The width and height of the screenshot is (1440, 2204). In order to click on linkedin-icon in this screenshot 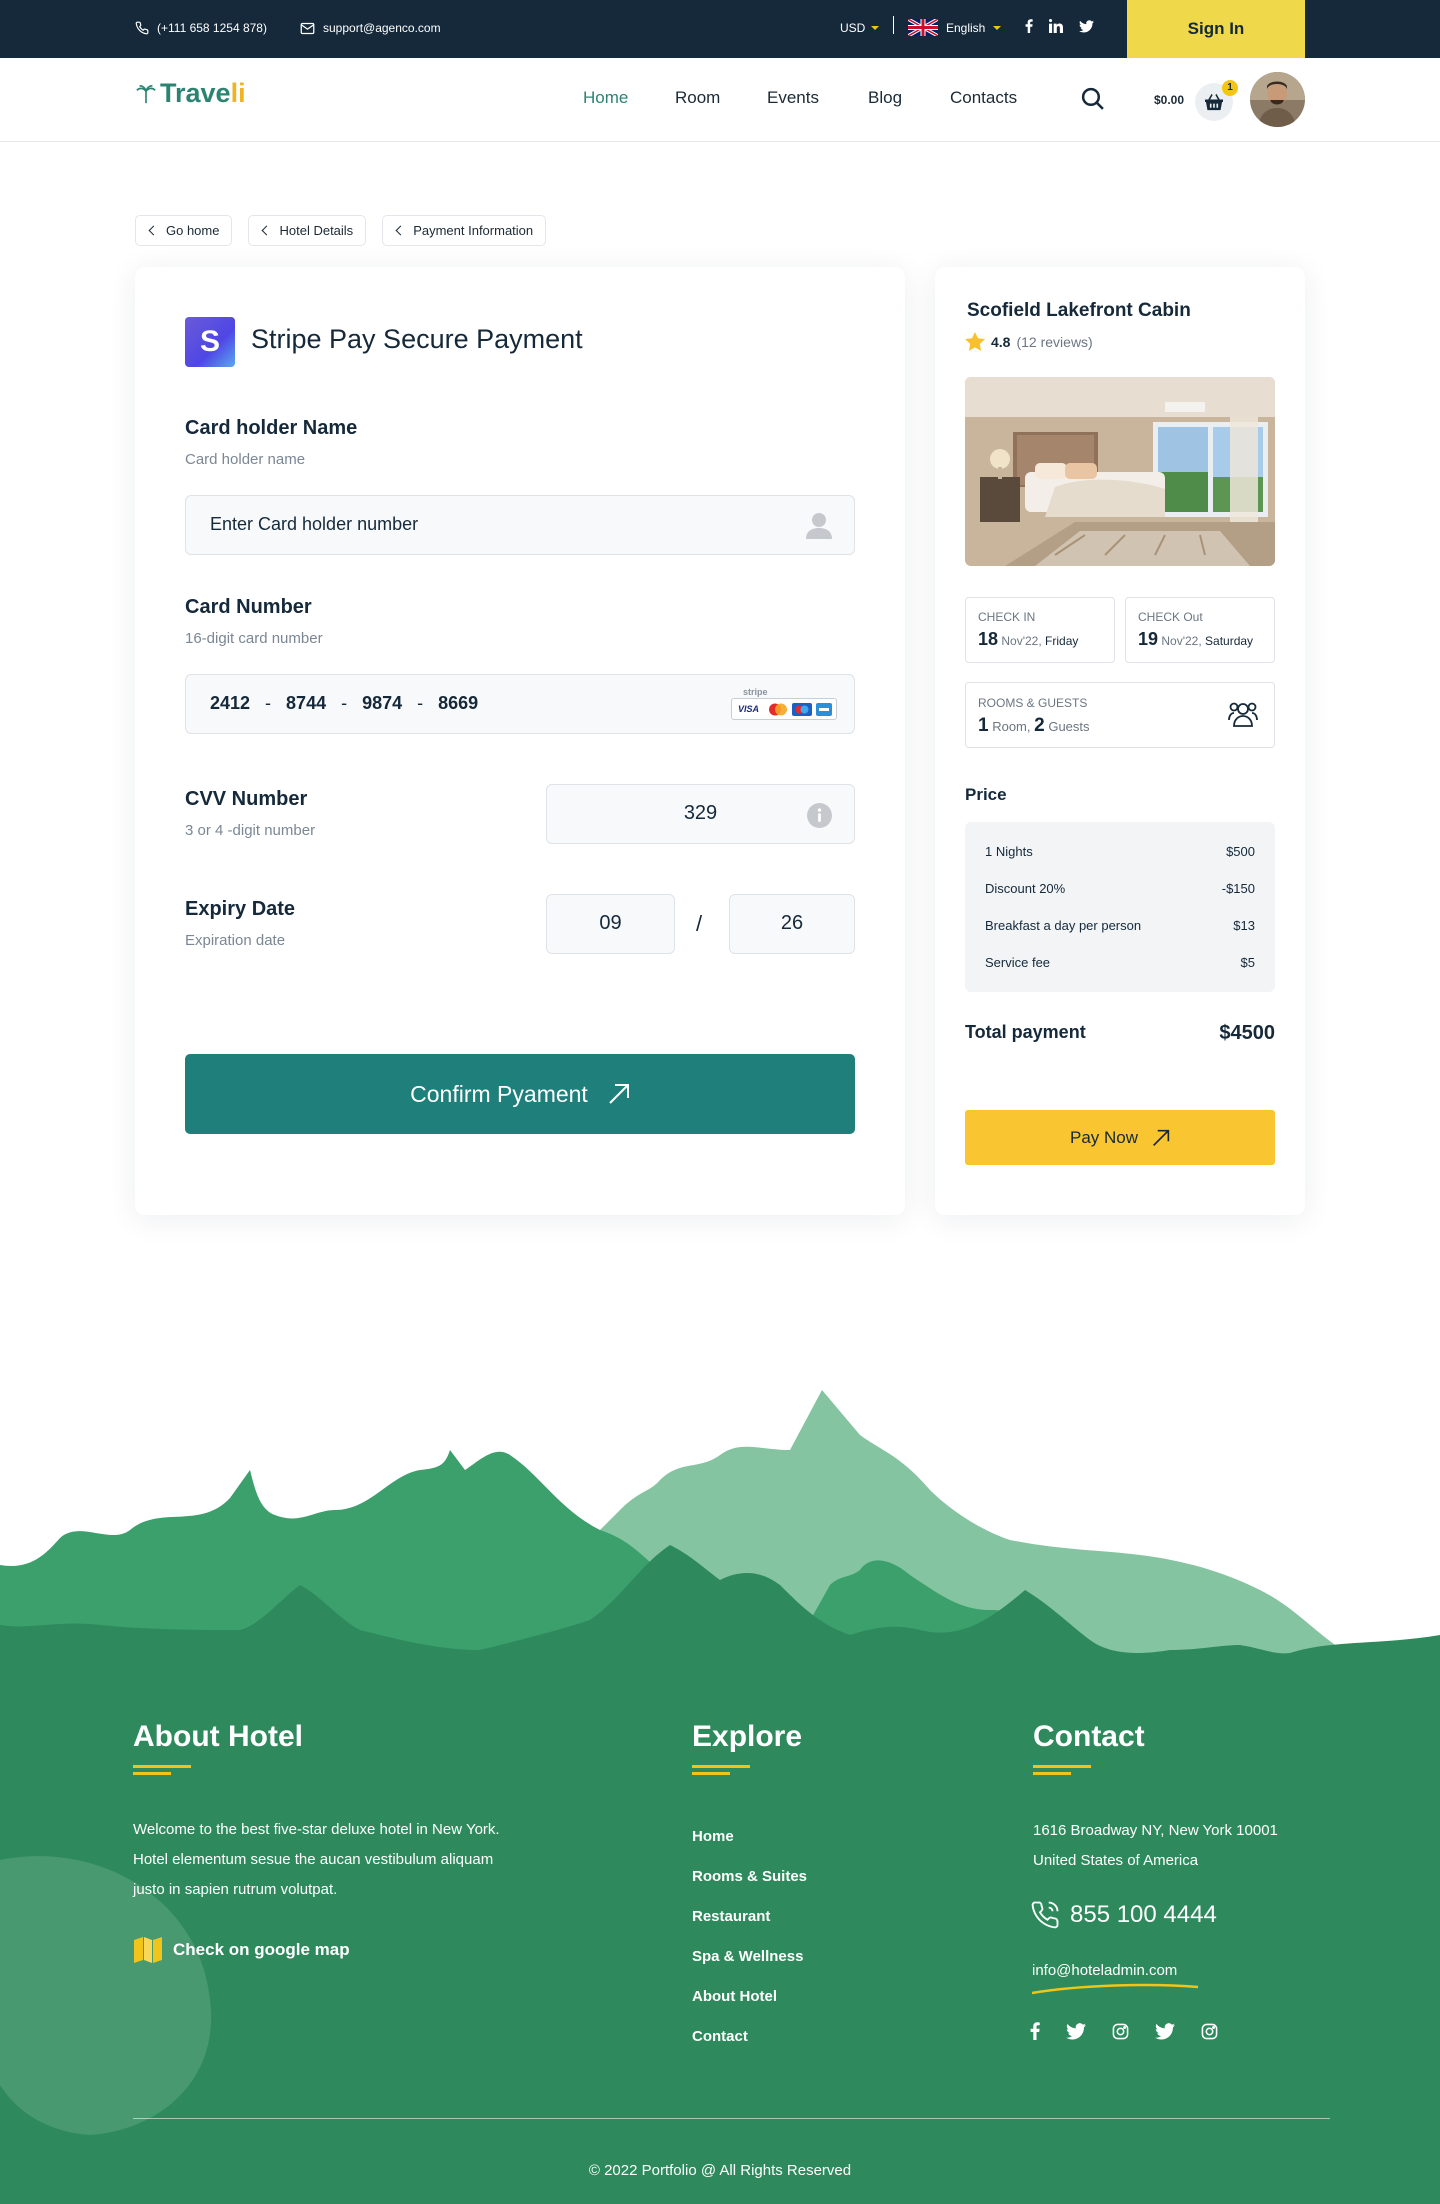, I will do `click(1056, 26)`.